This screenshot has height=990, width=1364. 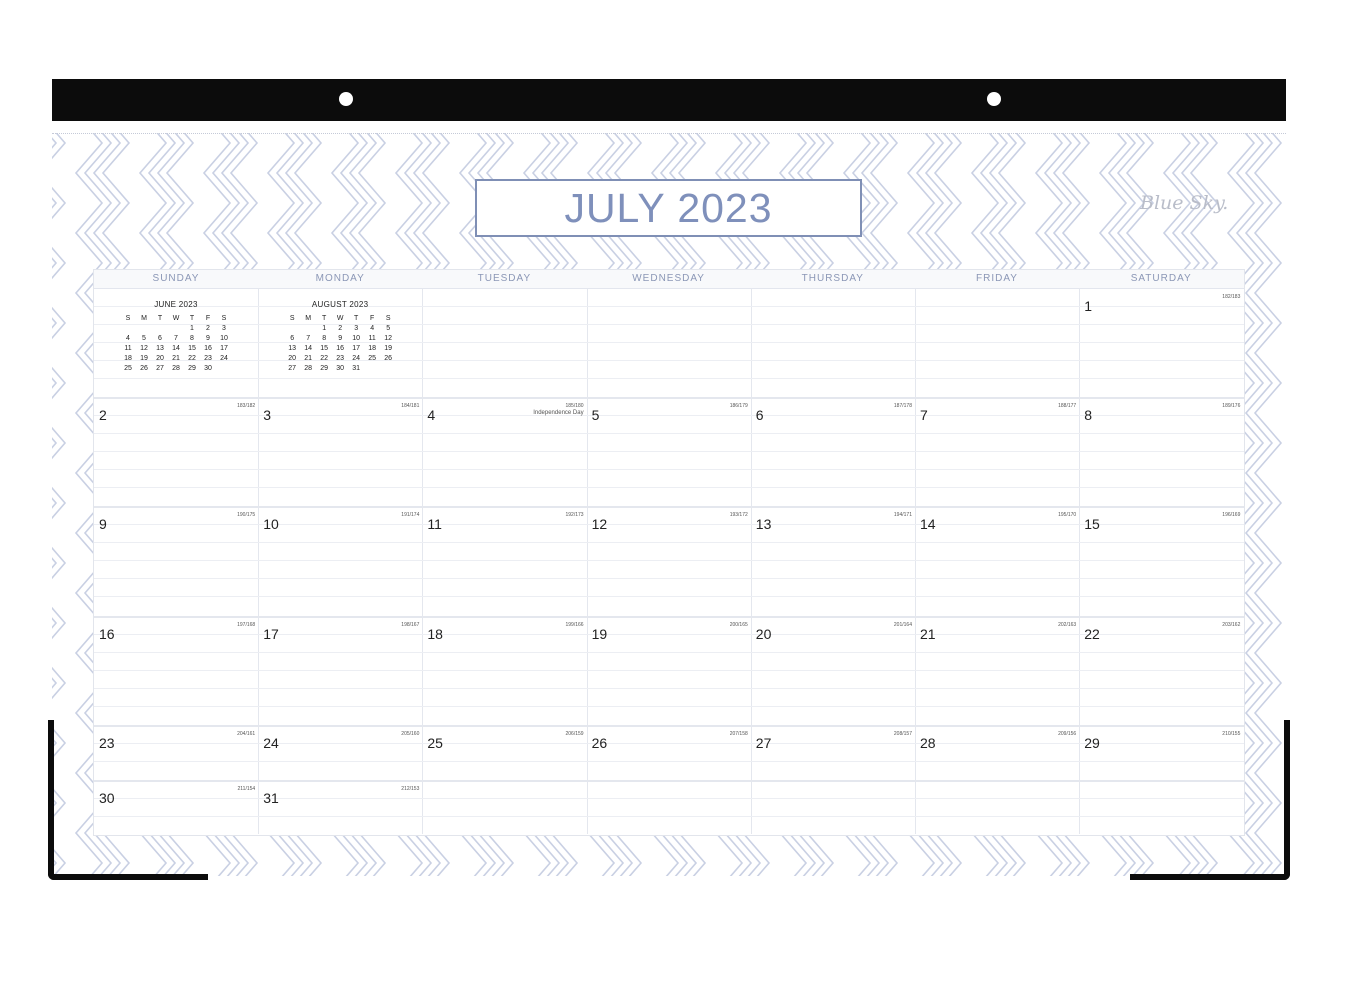 I want to click on day-number: 4, so click(x=431, y=415).